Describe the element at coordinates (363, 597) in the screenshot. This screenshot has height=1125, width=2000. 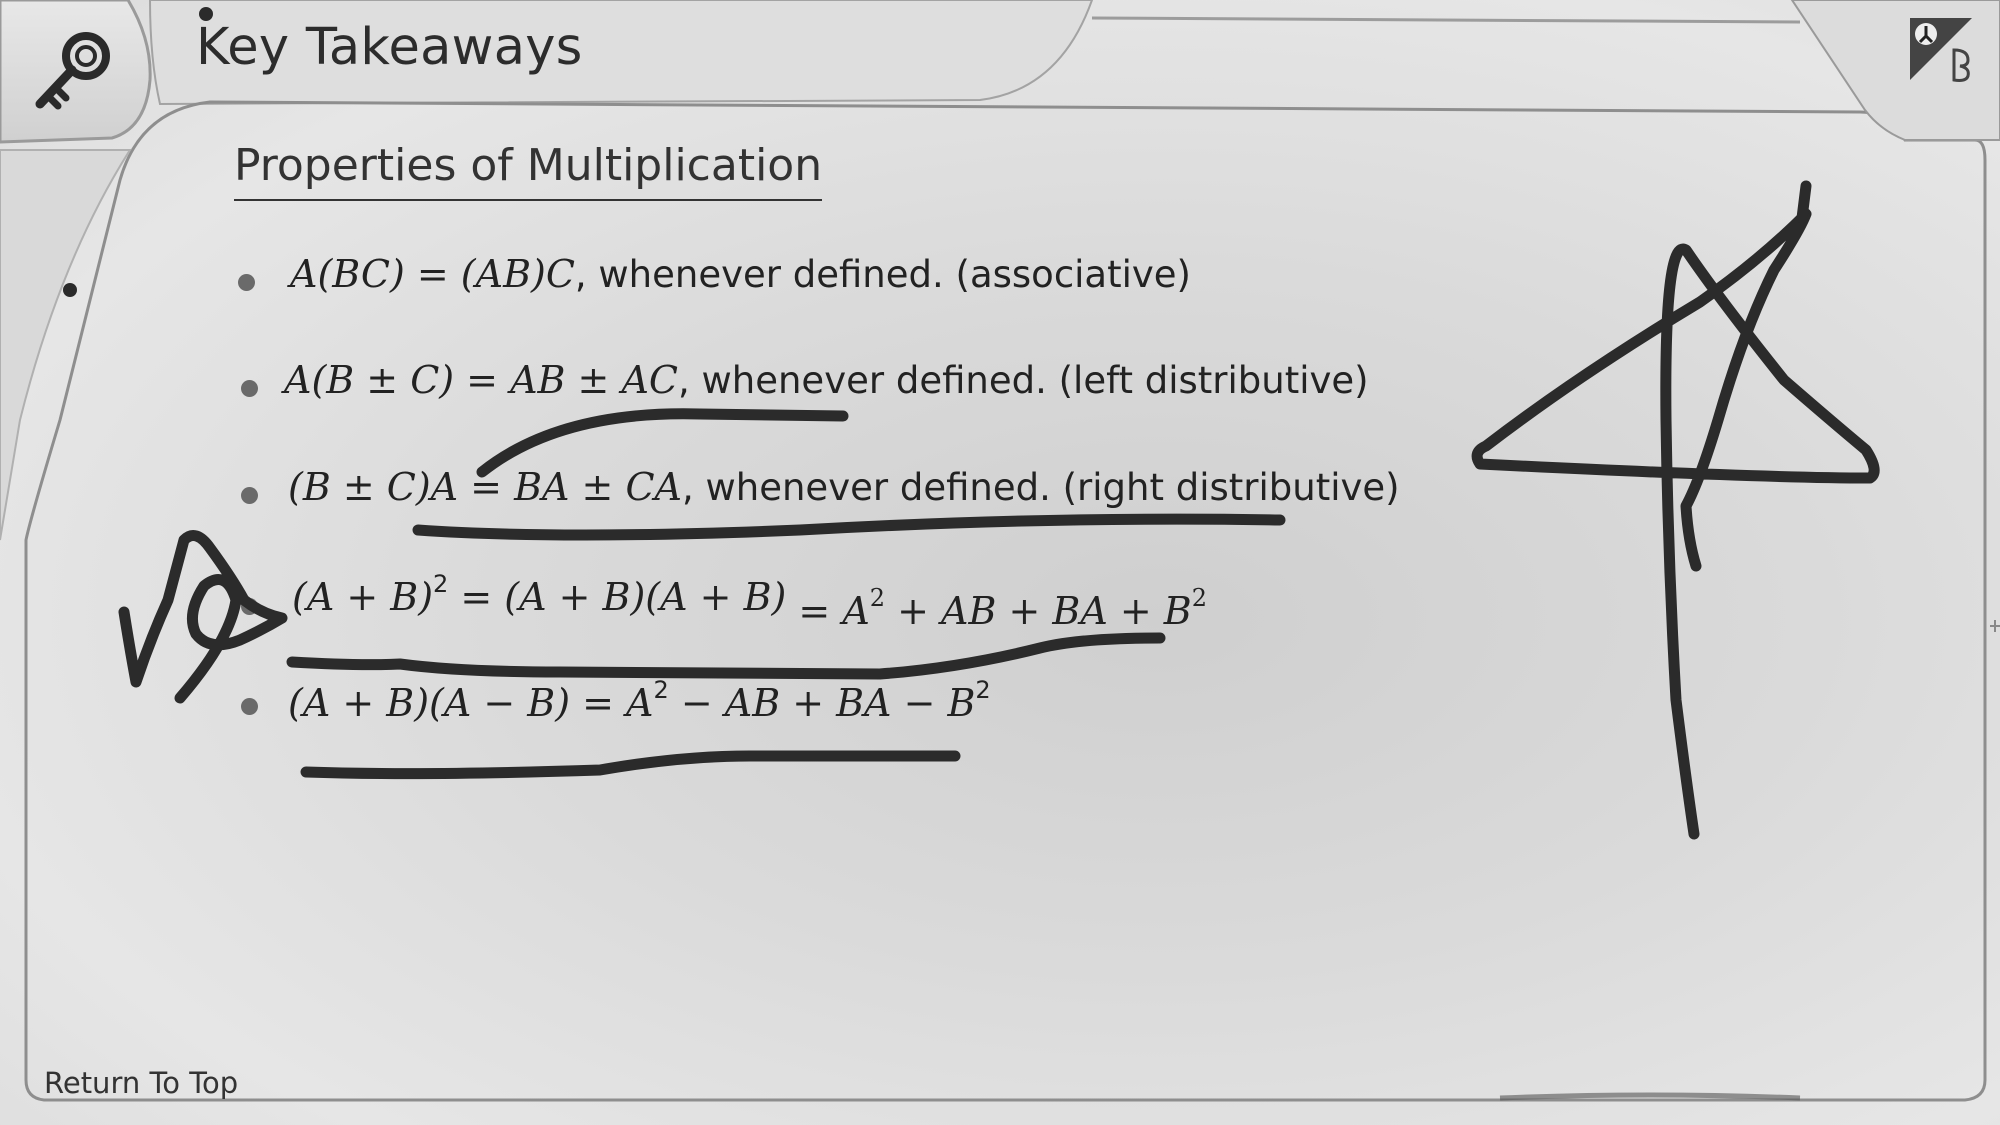
I see `bullet-math: (A + B)` at that location.